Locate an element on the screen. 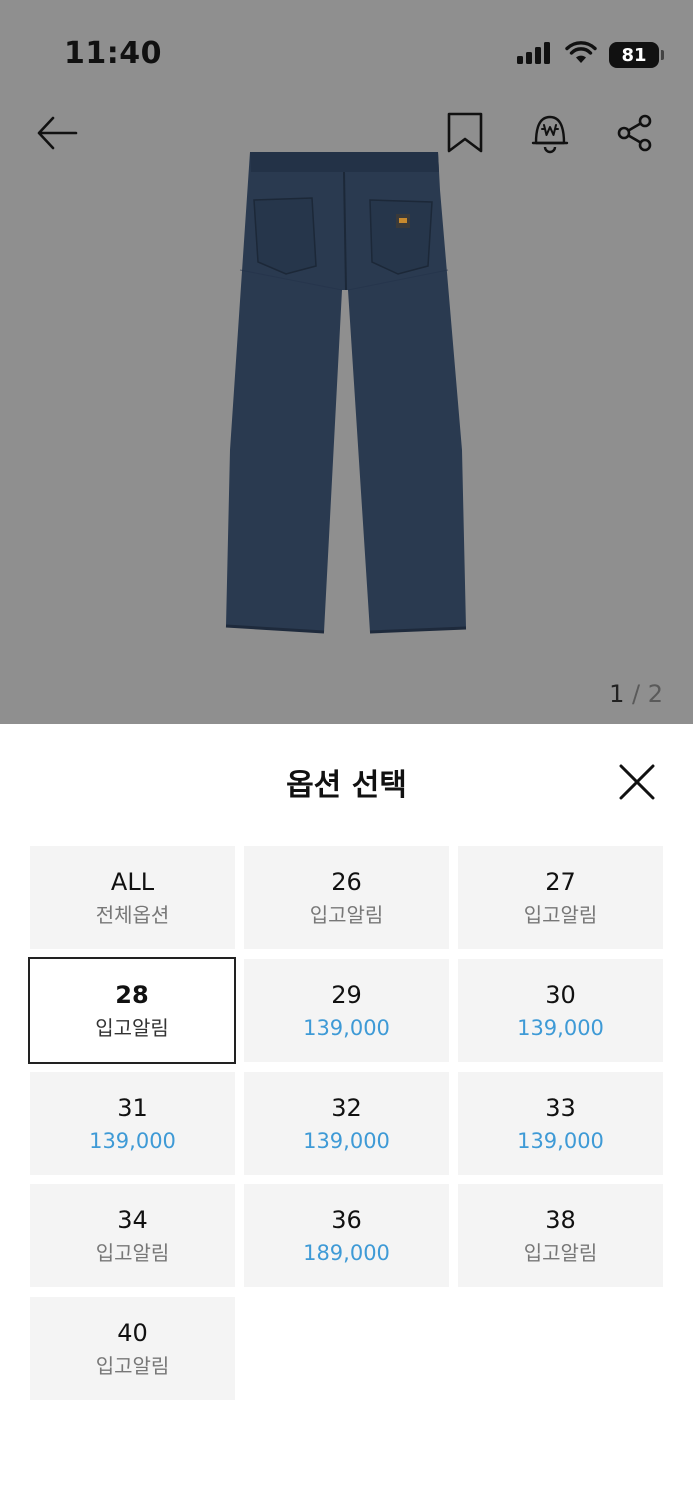  wifi-icon is located at coordinates (581, 55).